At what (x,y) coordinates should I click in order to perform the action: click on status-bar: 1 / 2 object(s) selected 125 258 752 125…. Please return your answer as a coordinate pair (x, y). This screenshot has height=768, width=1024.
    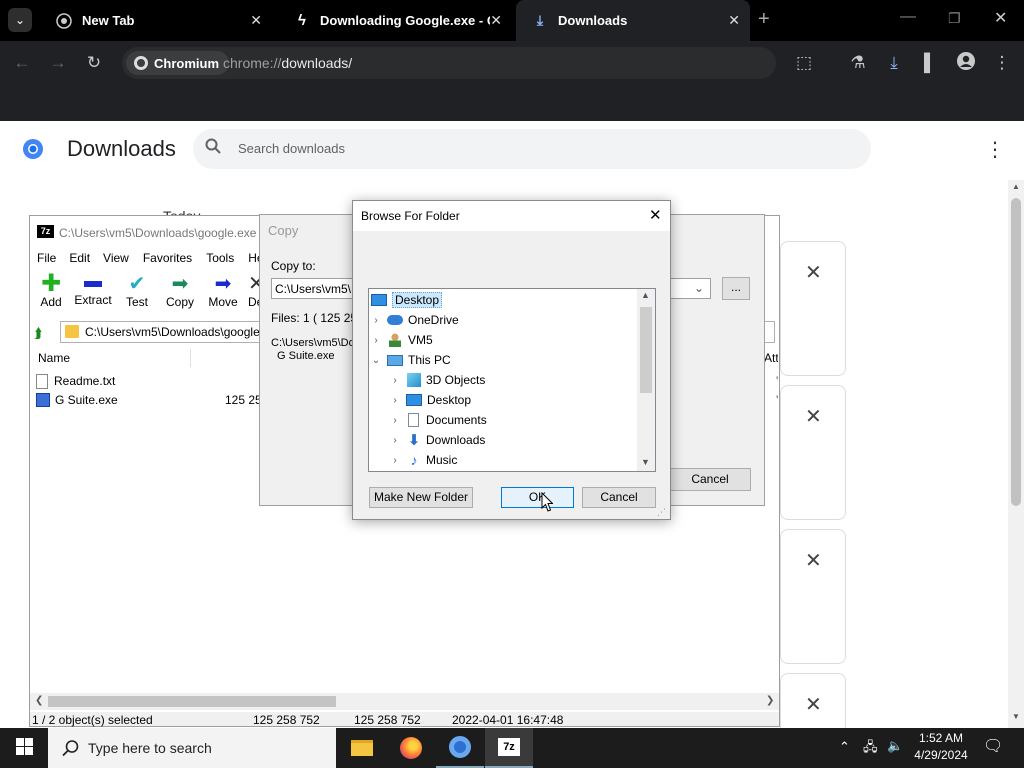
    Looking at the image, I should click on (404, 719).